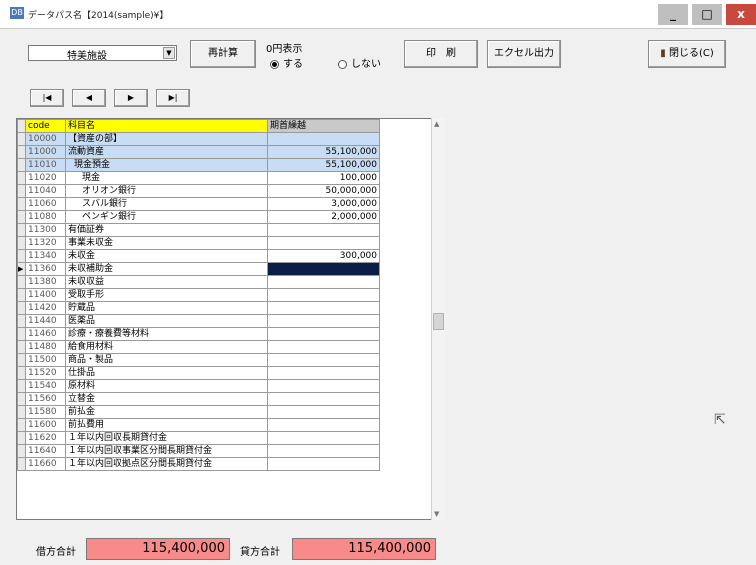 The height and width of the screenshot is (565, 756). What do you see at coordinates (45, 256) in the screenshot?
I see `cell-code: 11340` at bounding box center [45, 256].